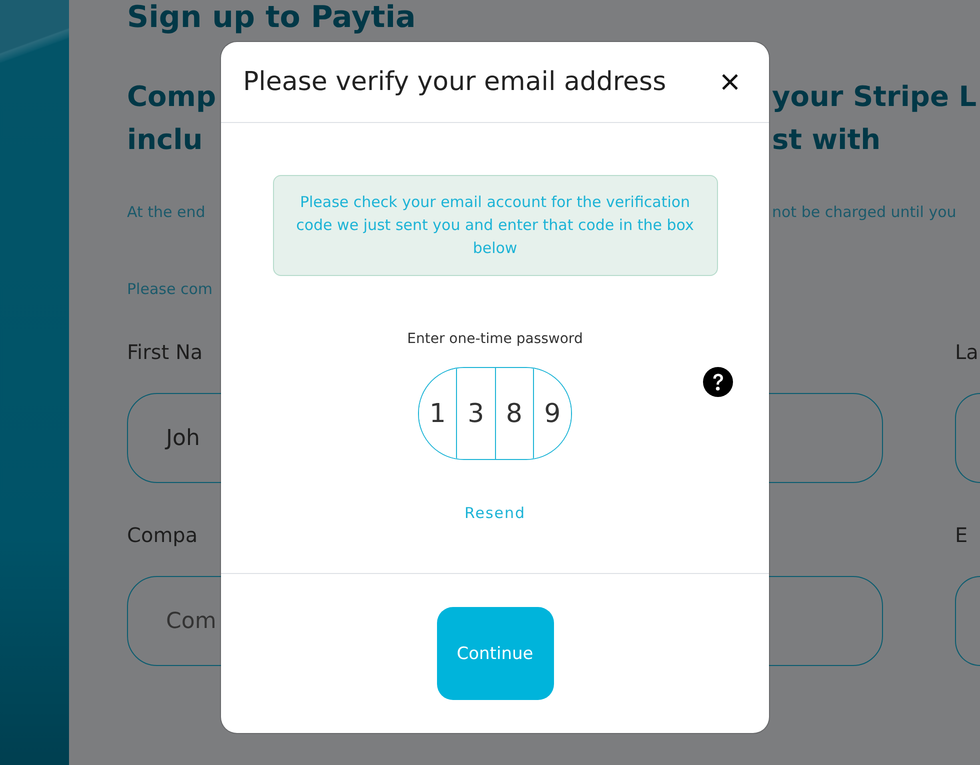 The width and height of the screenshot is (980, 765). What do you see at coordinates (513, 413) in the screenshot?
I see `otp-digit-field: 8` at bounding box center [513, 413].